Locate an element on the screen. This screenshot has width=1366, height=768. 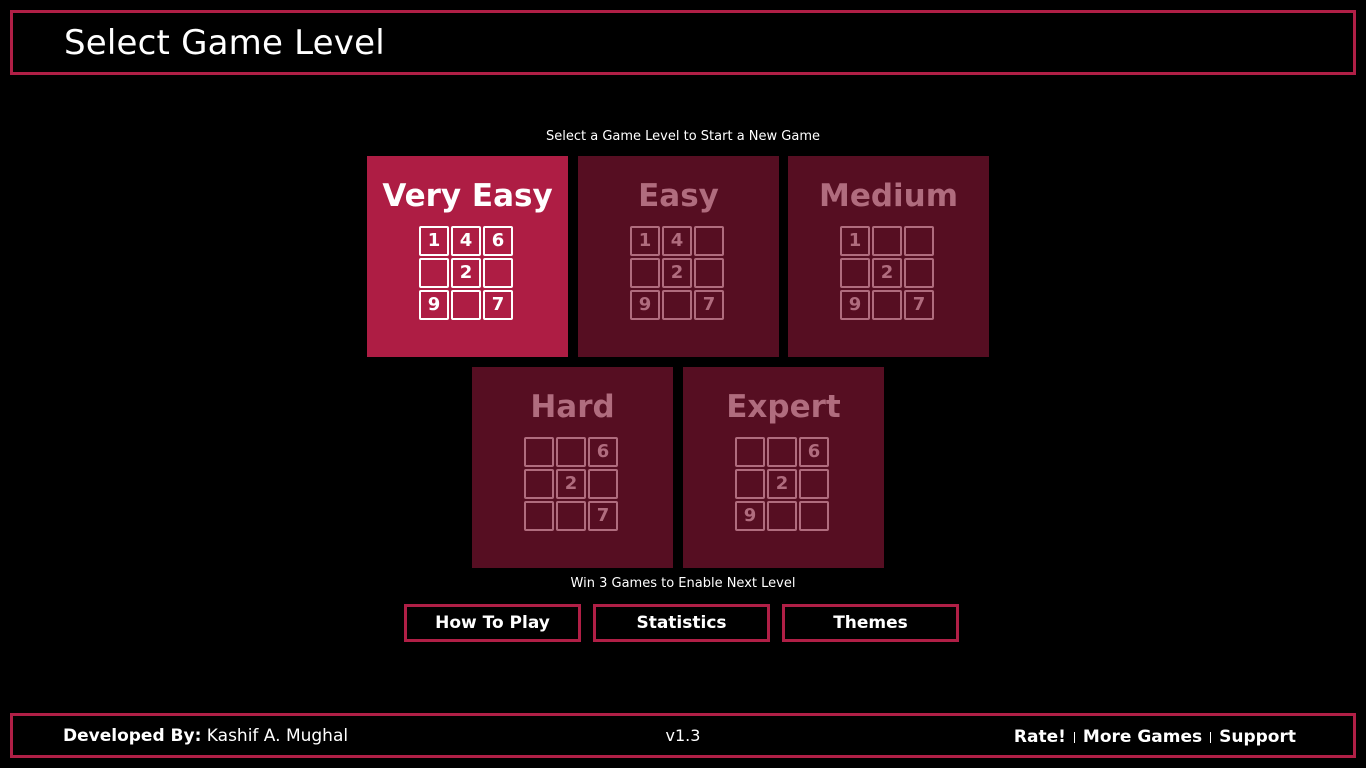
level-grid-icon: 1429 7 is located at coordinates (678, 274).